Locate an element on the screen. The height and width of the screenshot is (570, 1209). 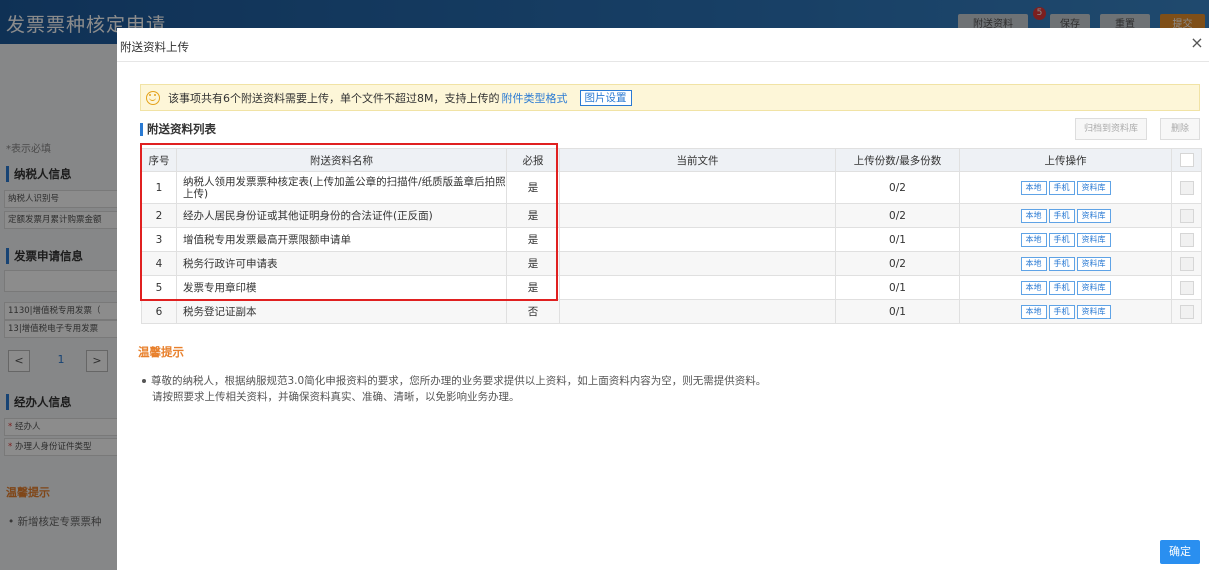
col-ops: 上传操作 is located at coordinates (1065, 160).